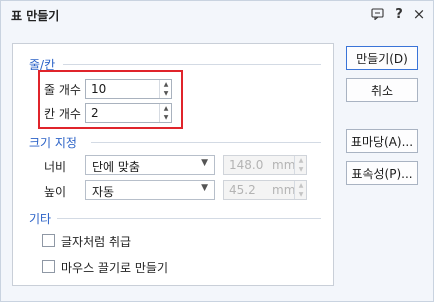  Describe the element at coordinates (48, 240) in the screenshot. I see `treat-as-char-checkbox` at that location.